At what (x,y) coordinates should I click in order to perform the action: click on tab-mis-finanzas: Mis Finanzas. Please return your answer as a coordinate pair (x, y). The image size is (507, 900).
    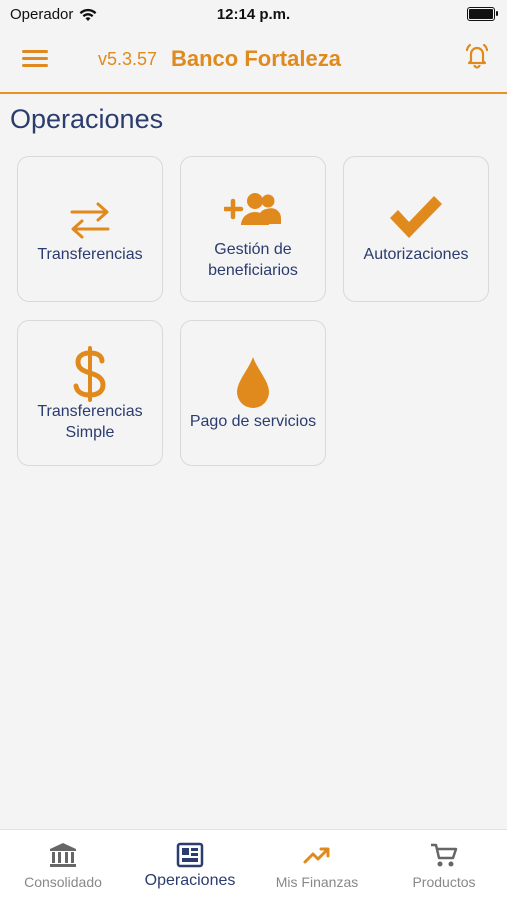
    Looking at the image, I should click on (317, 865).